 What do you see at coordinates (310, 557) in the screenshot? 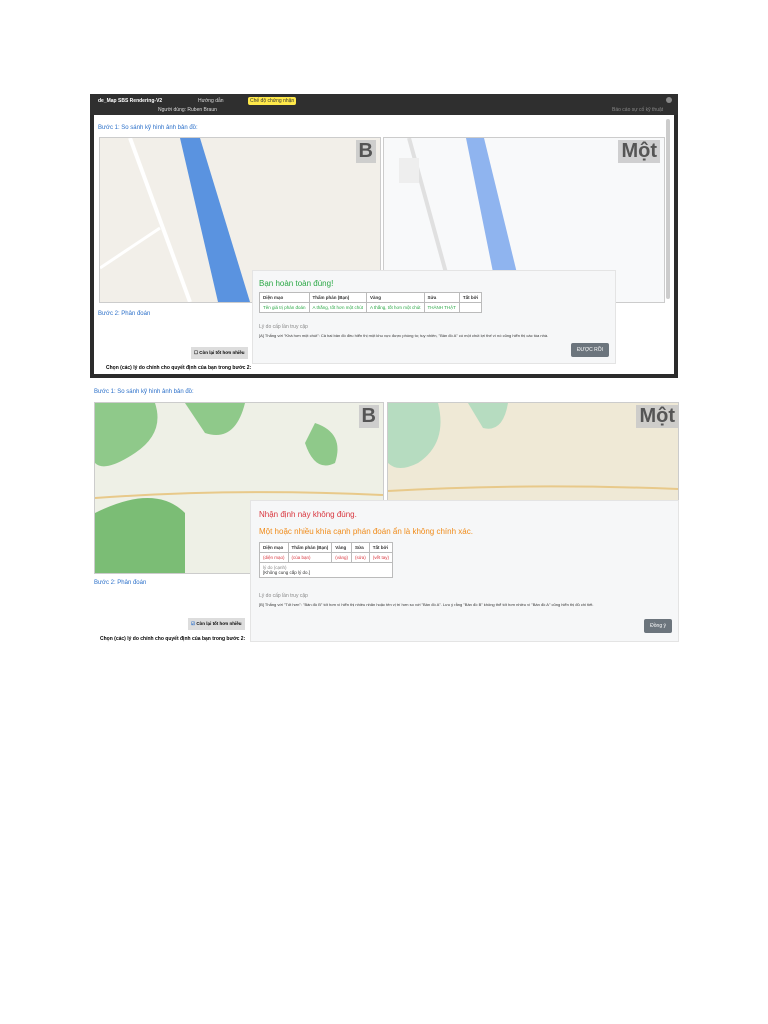
I see `cell: (của bạn)` at bounding box center [310, 557].